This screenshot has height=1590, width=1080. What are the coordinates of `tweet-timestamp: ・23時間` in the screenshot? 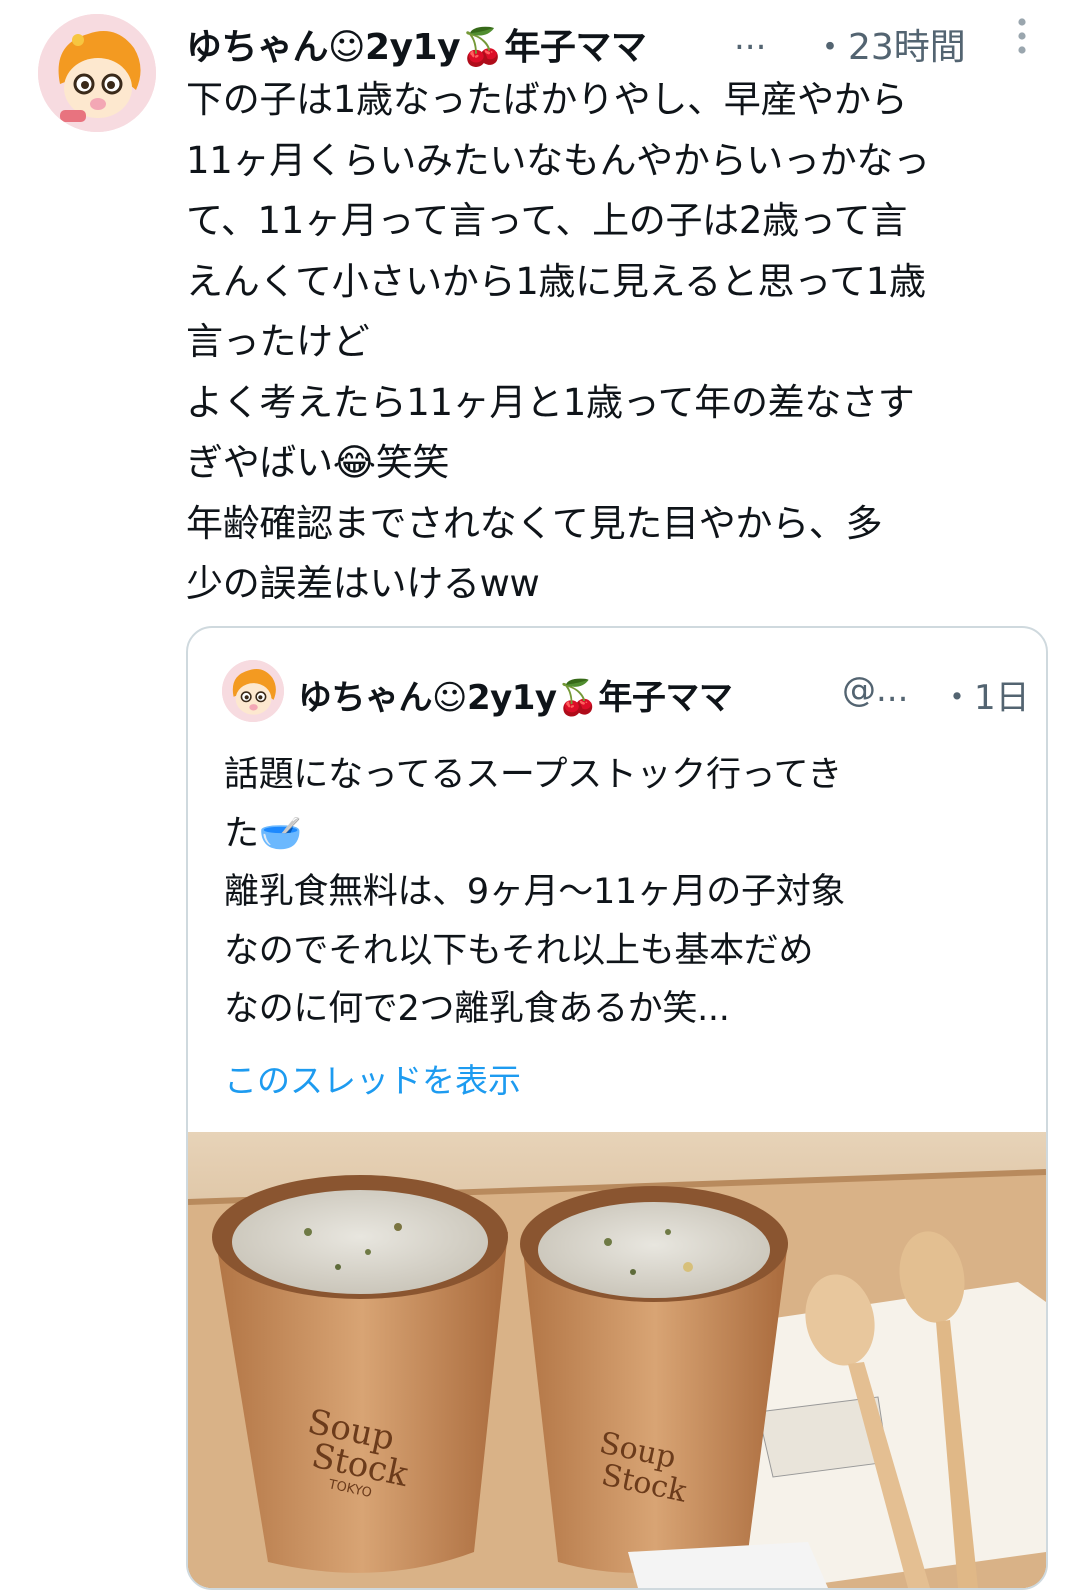 It's located at (889, 44).